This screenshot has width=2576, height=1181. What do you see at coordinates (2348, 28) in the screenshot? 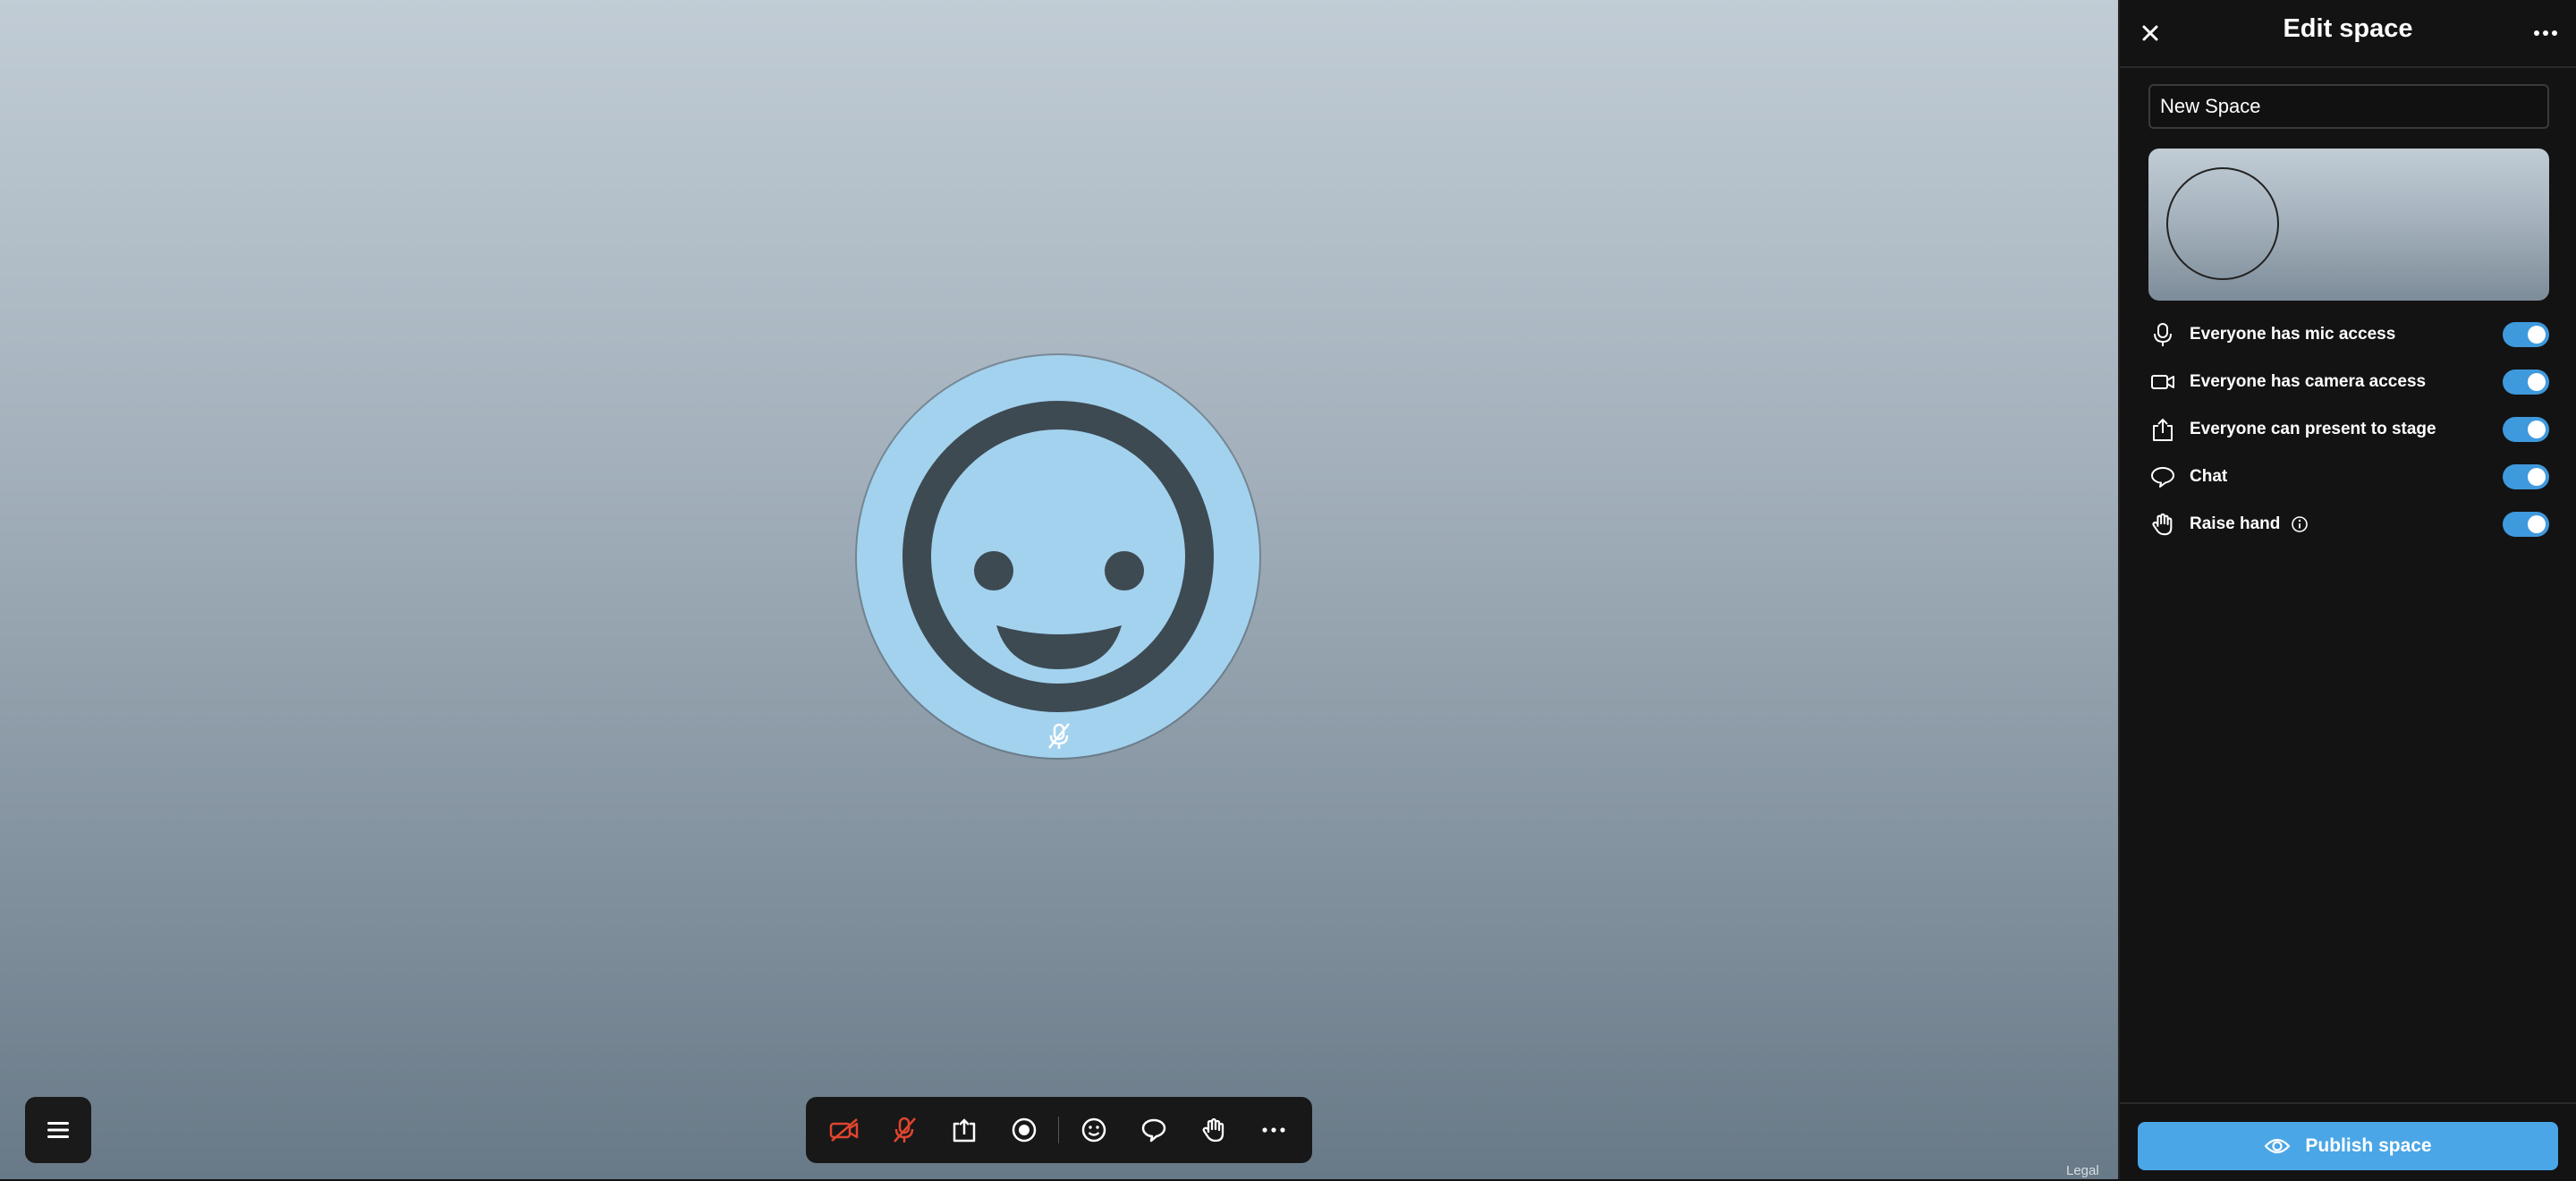
I see `panel-title: Edit space` at bounding box center [2348, 28].